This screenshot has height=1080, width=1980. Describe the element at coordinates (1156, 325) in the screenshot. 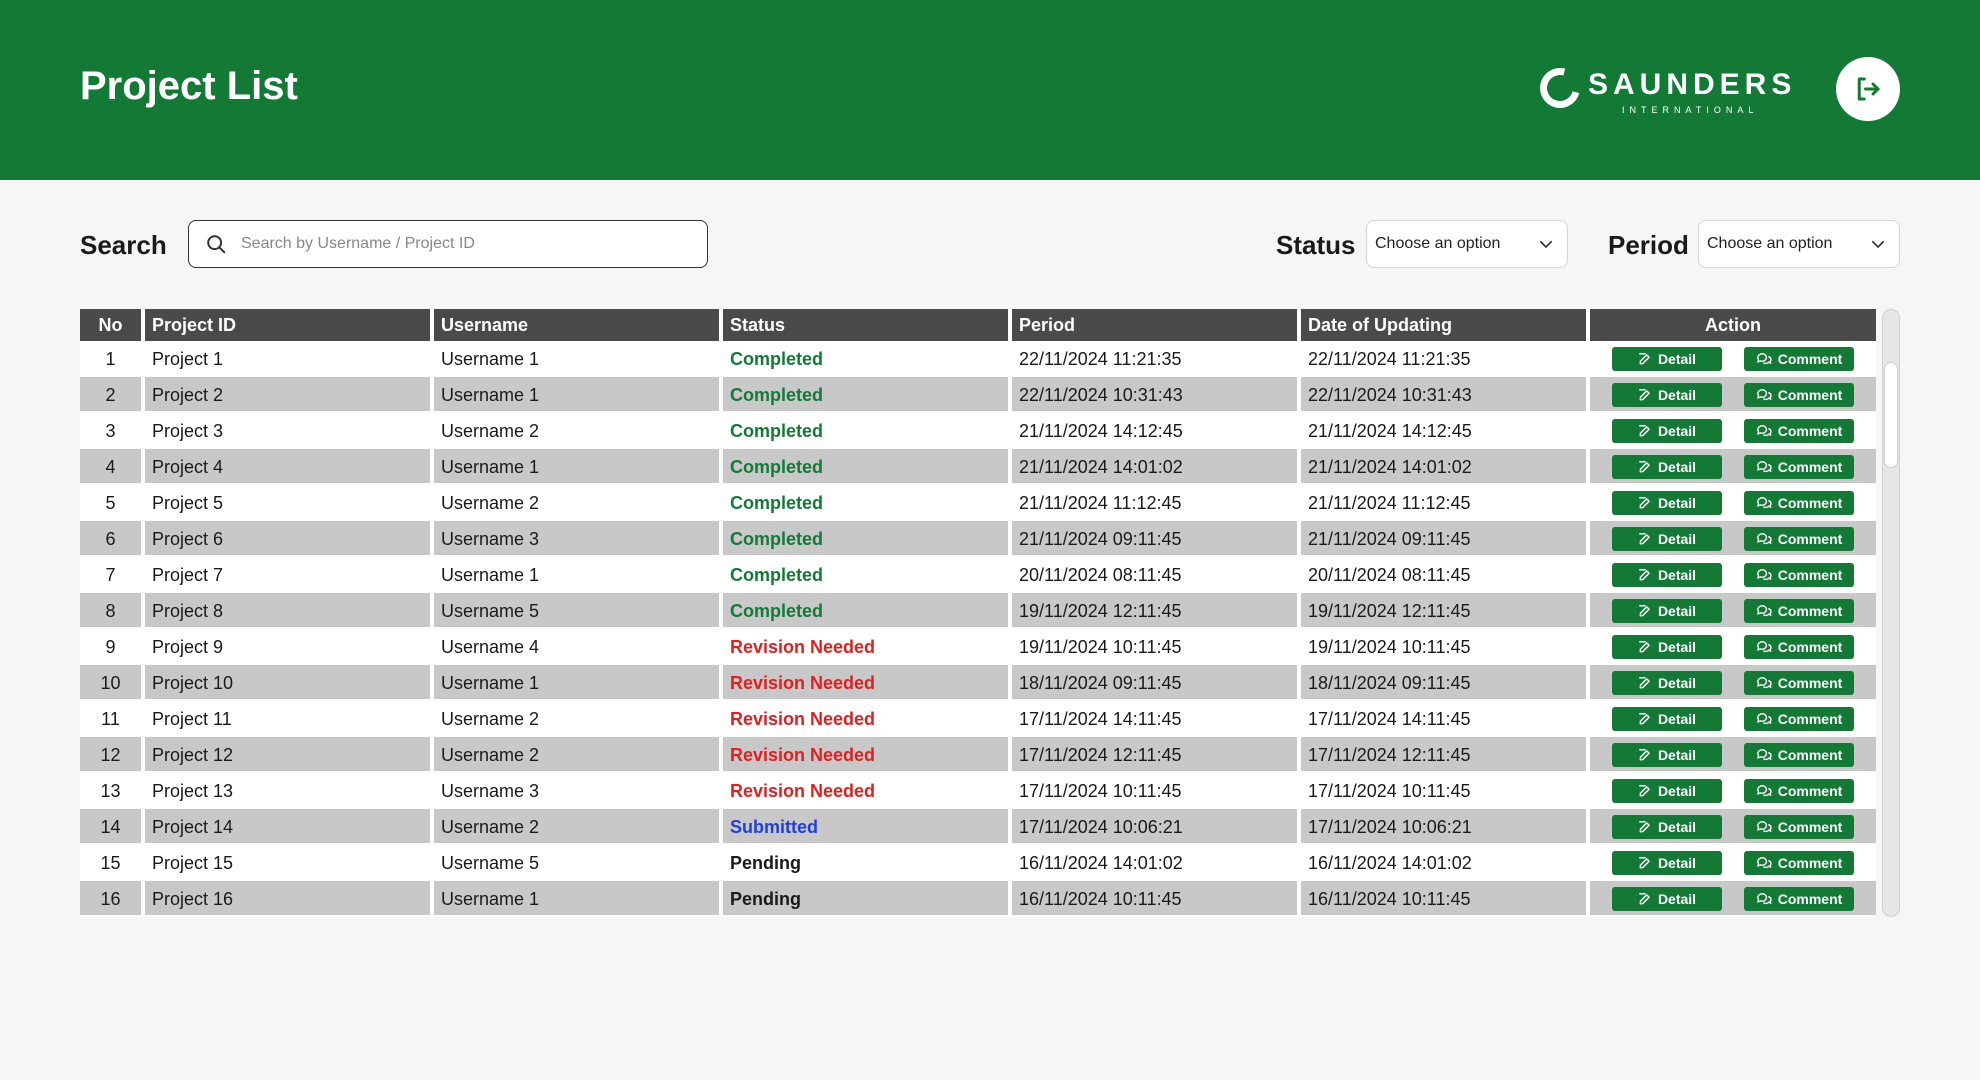

I see `column-header-period: Period` at that location.